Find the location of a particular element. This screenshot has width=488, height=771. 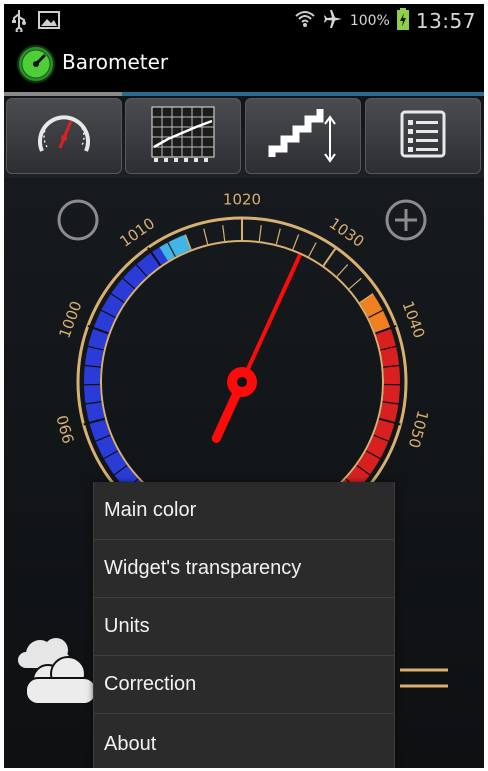

menu-item-about: About is located at coordinates (244, 741).